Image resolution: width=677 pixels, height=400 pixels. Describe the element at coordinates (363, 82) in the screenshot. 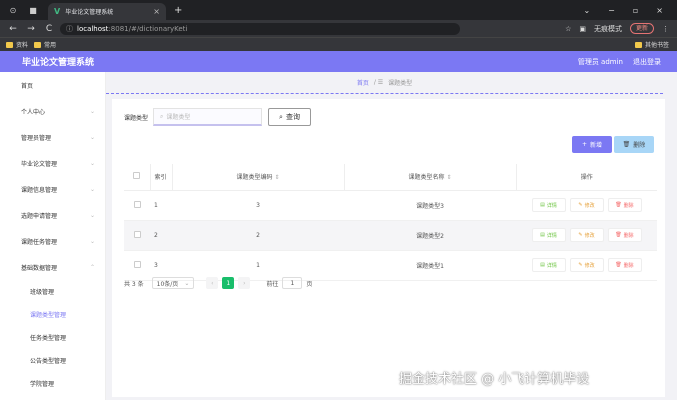

I see `breadcrumb-home: 首页` at that location.